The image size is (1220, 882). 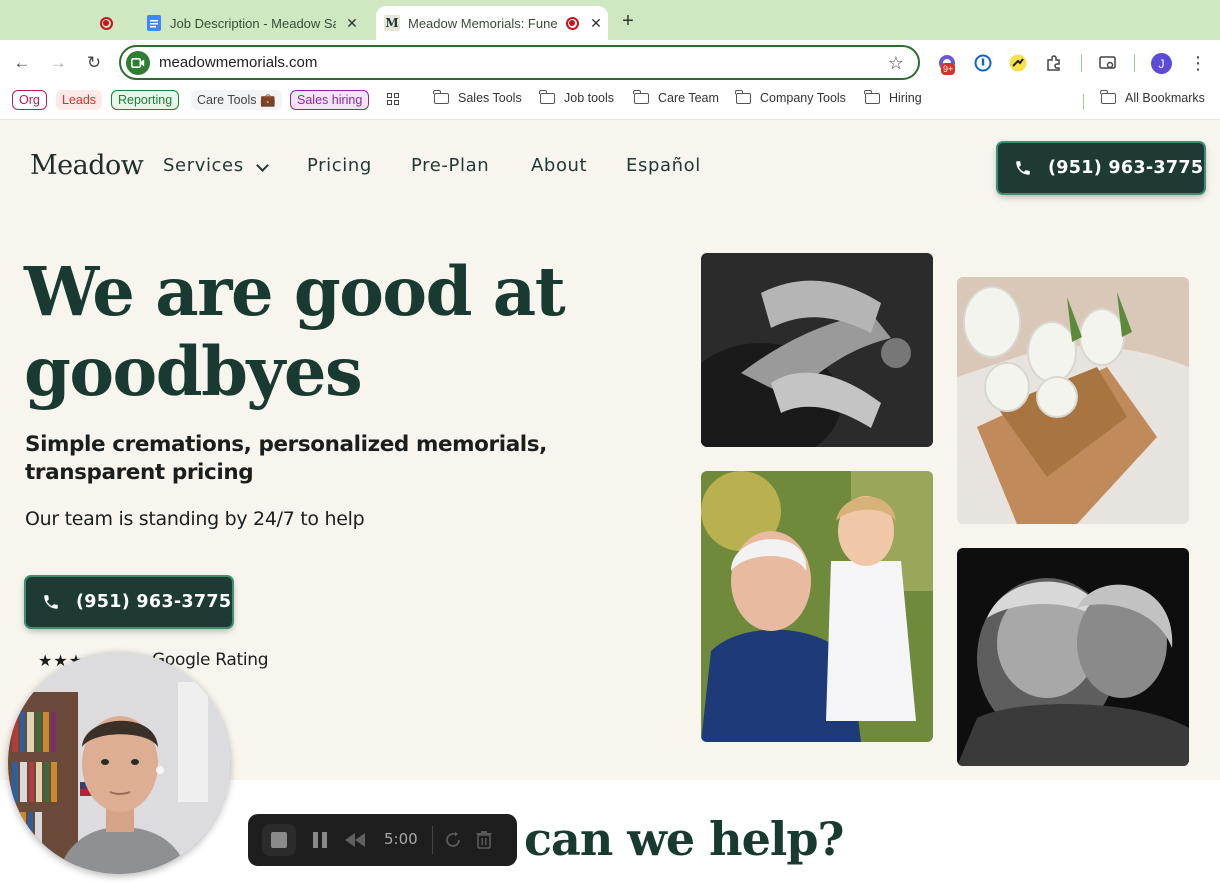 I want to click on folder-label: Hiring, so click(x=905, y=98).